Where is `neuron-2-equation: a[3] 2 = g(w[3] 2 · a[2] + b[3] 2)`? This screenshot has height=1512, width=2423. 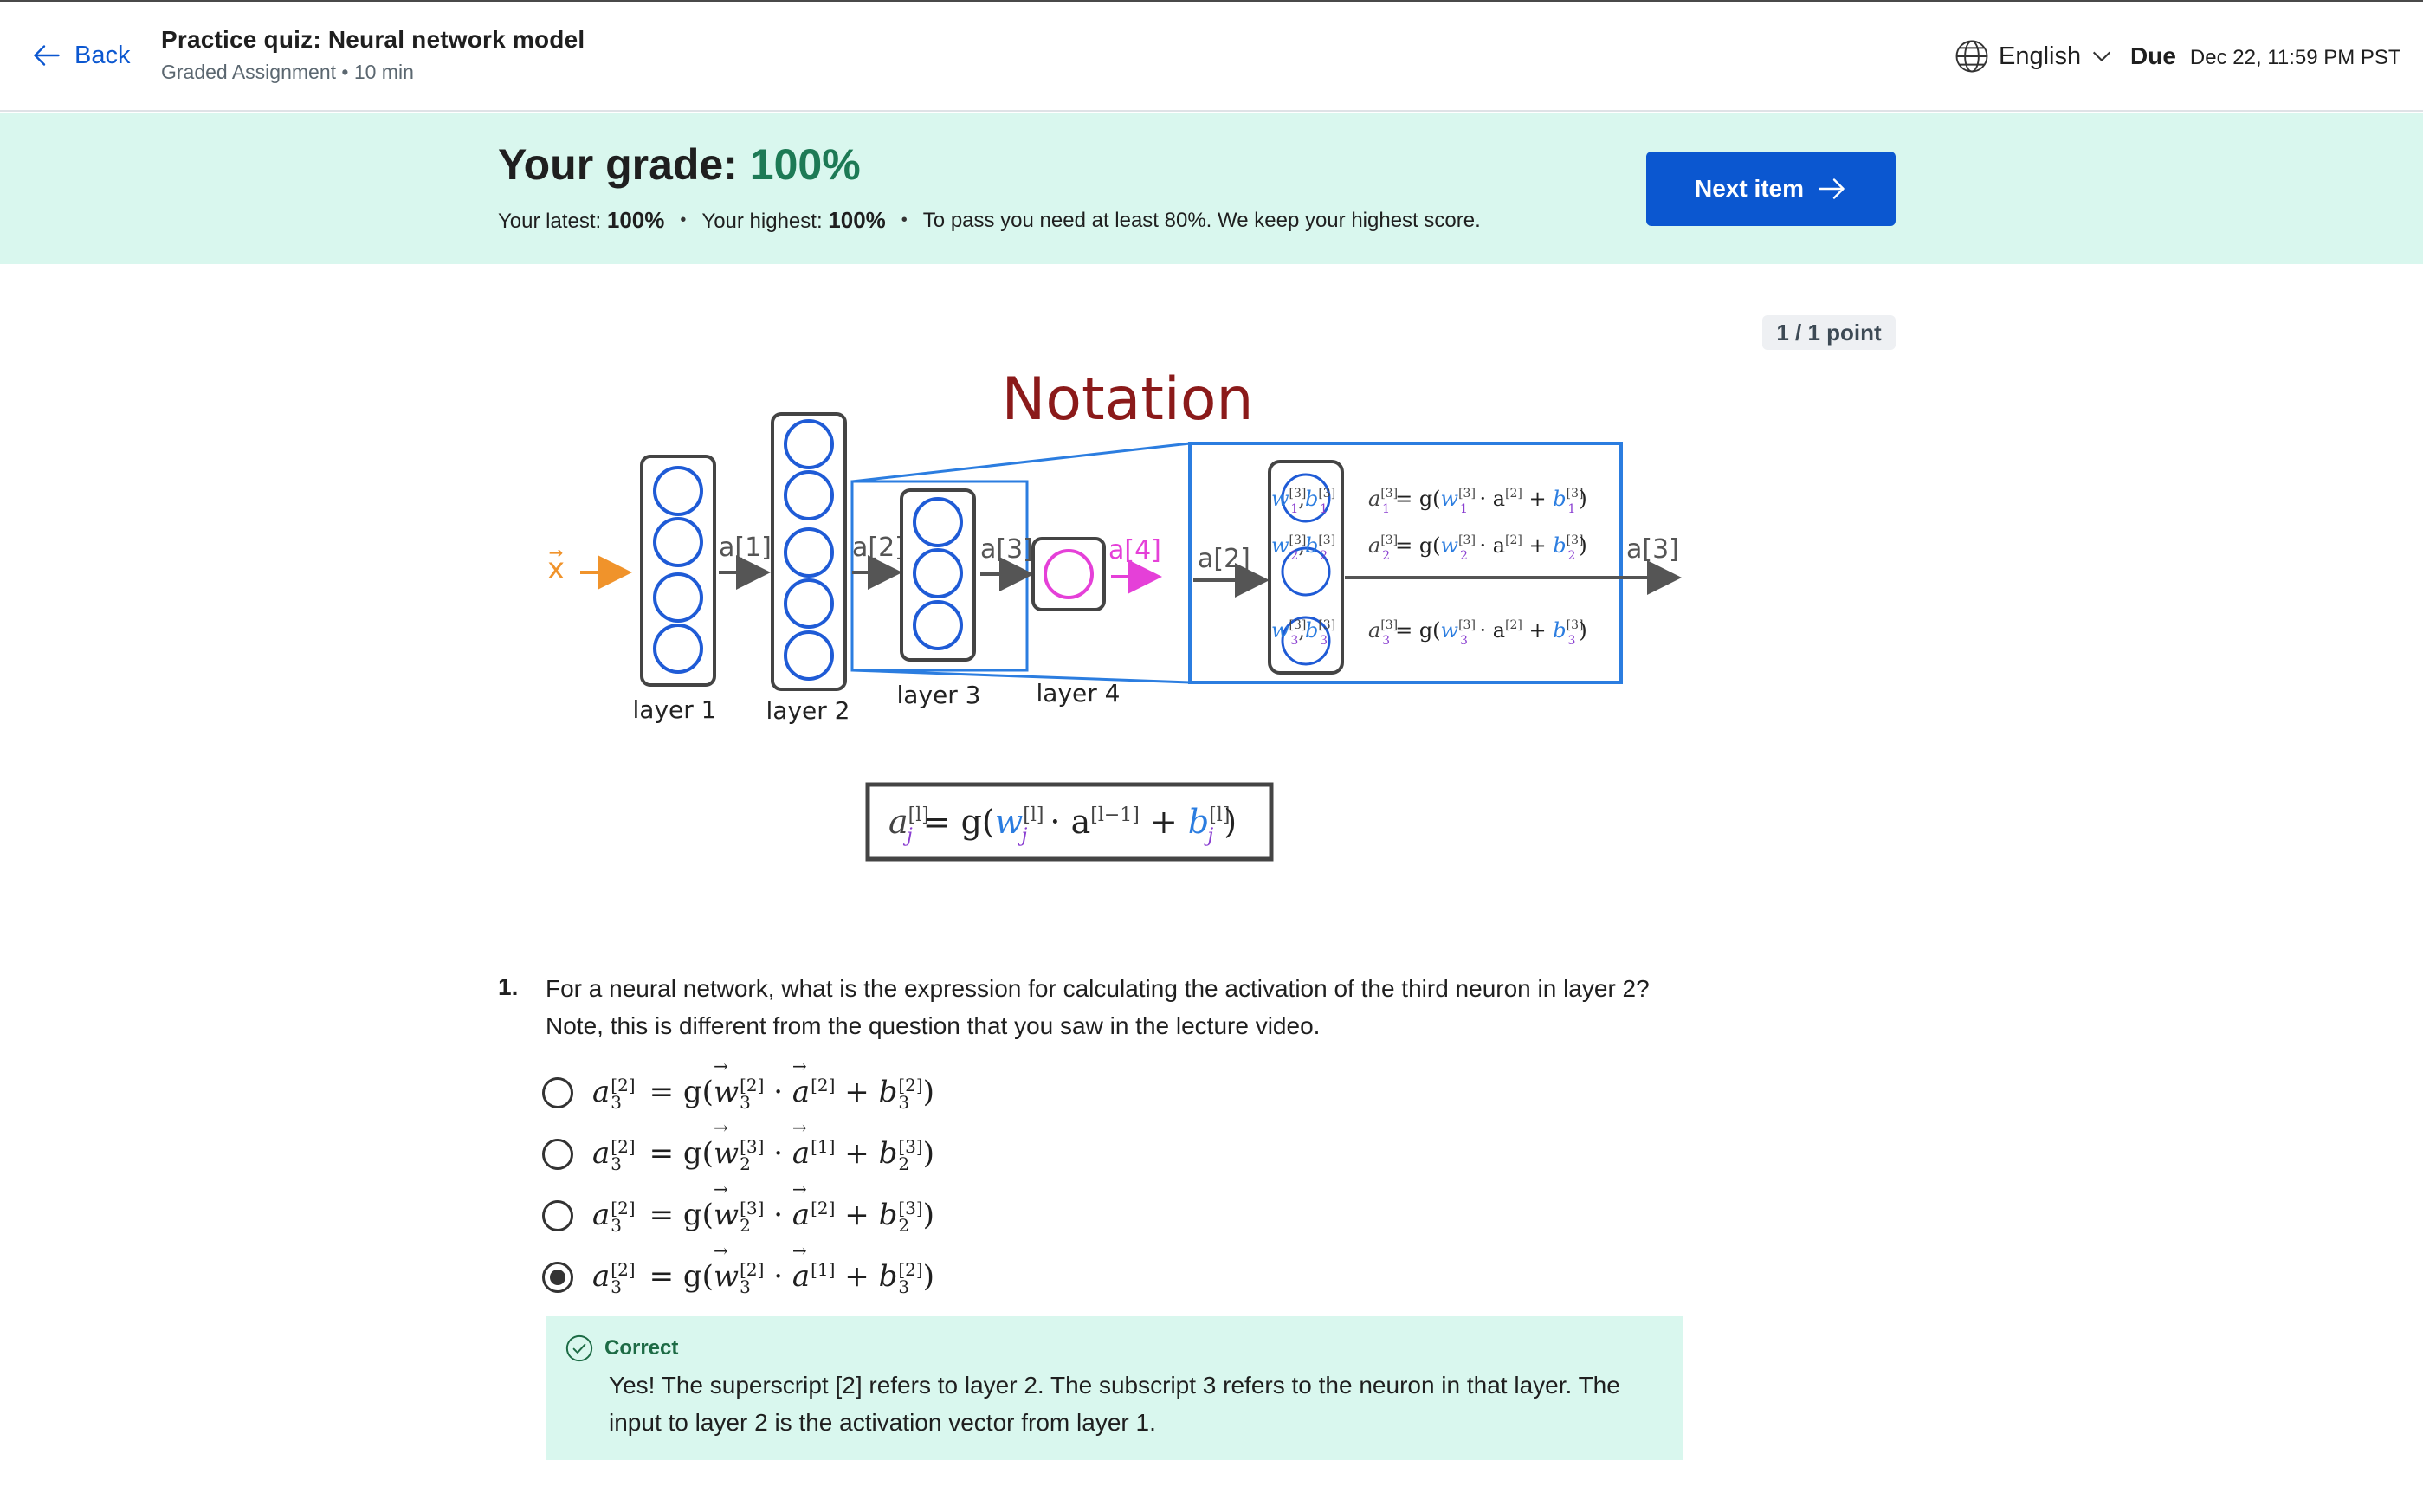
neuron-2-equation: a[3] 2 = g(w[3] 2 · a[2] + b[3] 2) is located at coordinates (1478, 548).